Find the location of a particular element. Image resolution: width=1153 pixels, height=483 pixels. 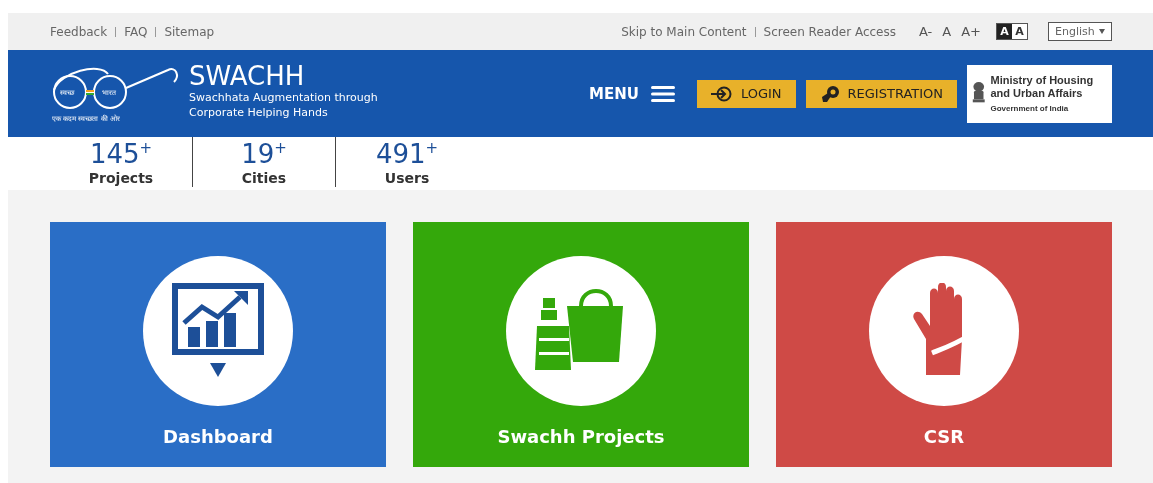

login-icon is located at coordinates (721, 93).